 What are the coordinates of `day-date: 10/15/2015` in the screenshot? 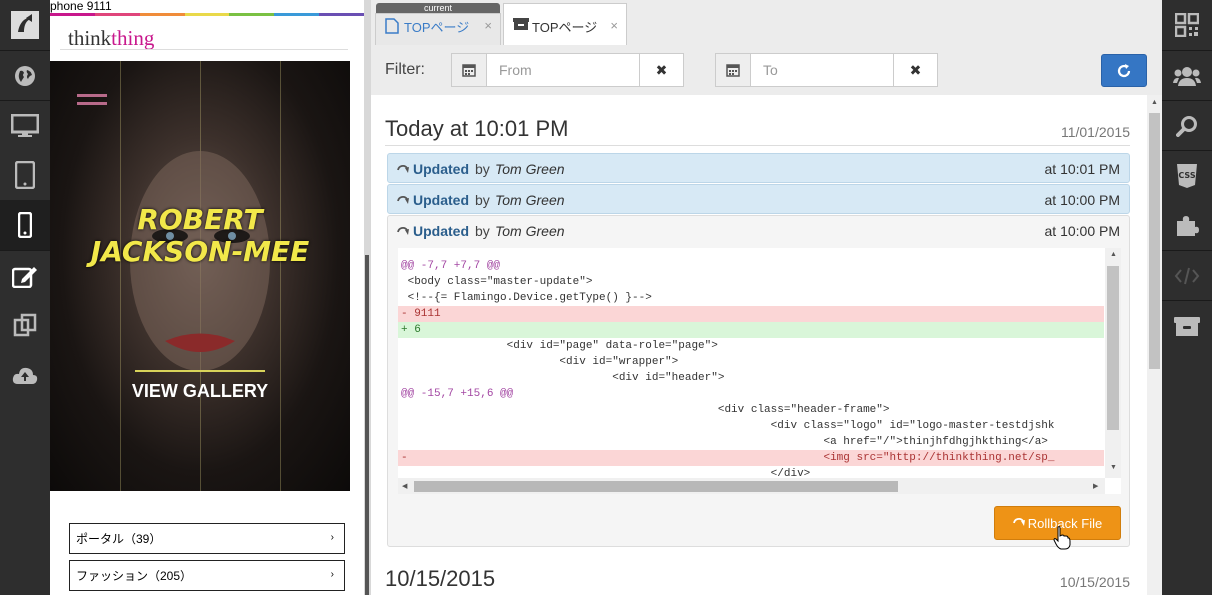 It's located at (1094, 582).